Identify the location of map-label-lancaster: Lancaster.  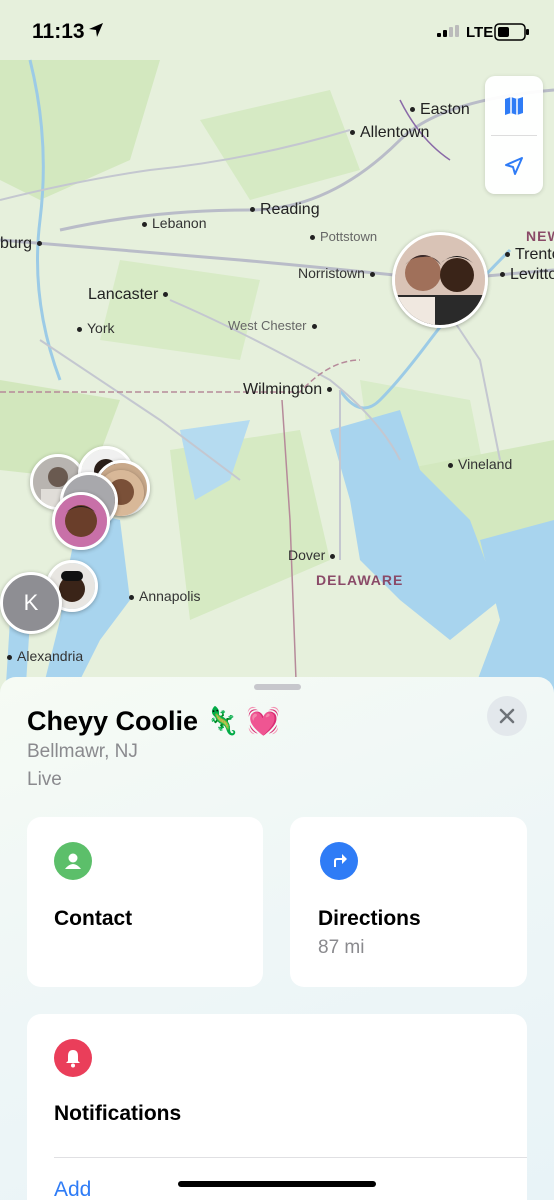
(130, 295).